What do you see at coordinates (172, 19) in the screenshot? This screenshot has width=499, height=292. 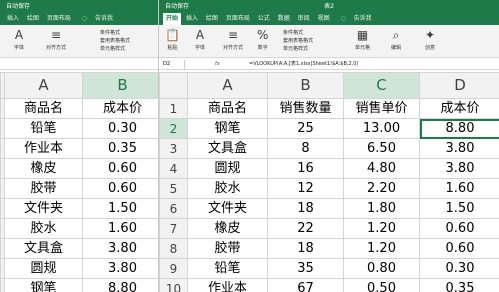 I see `tab-home: 开始` at bounding box center [172, 19].